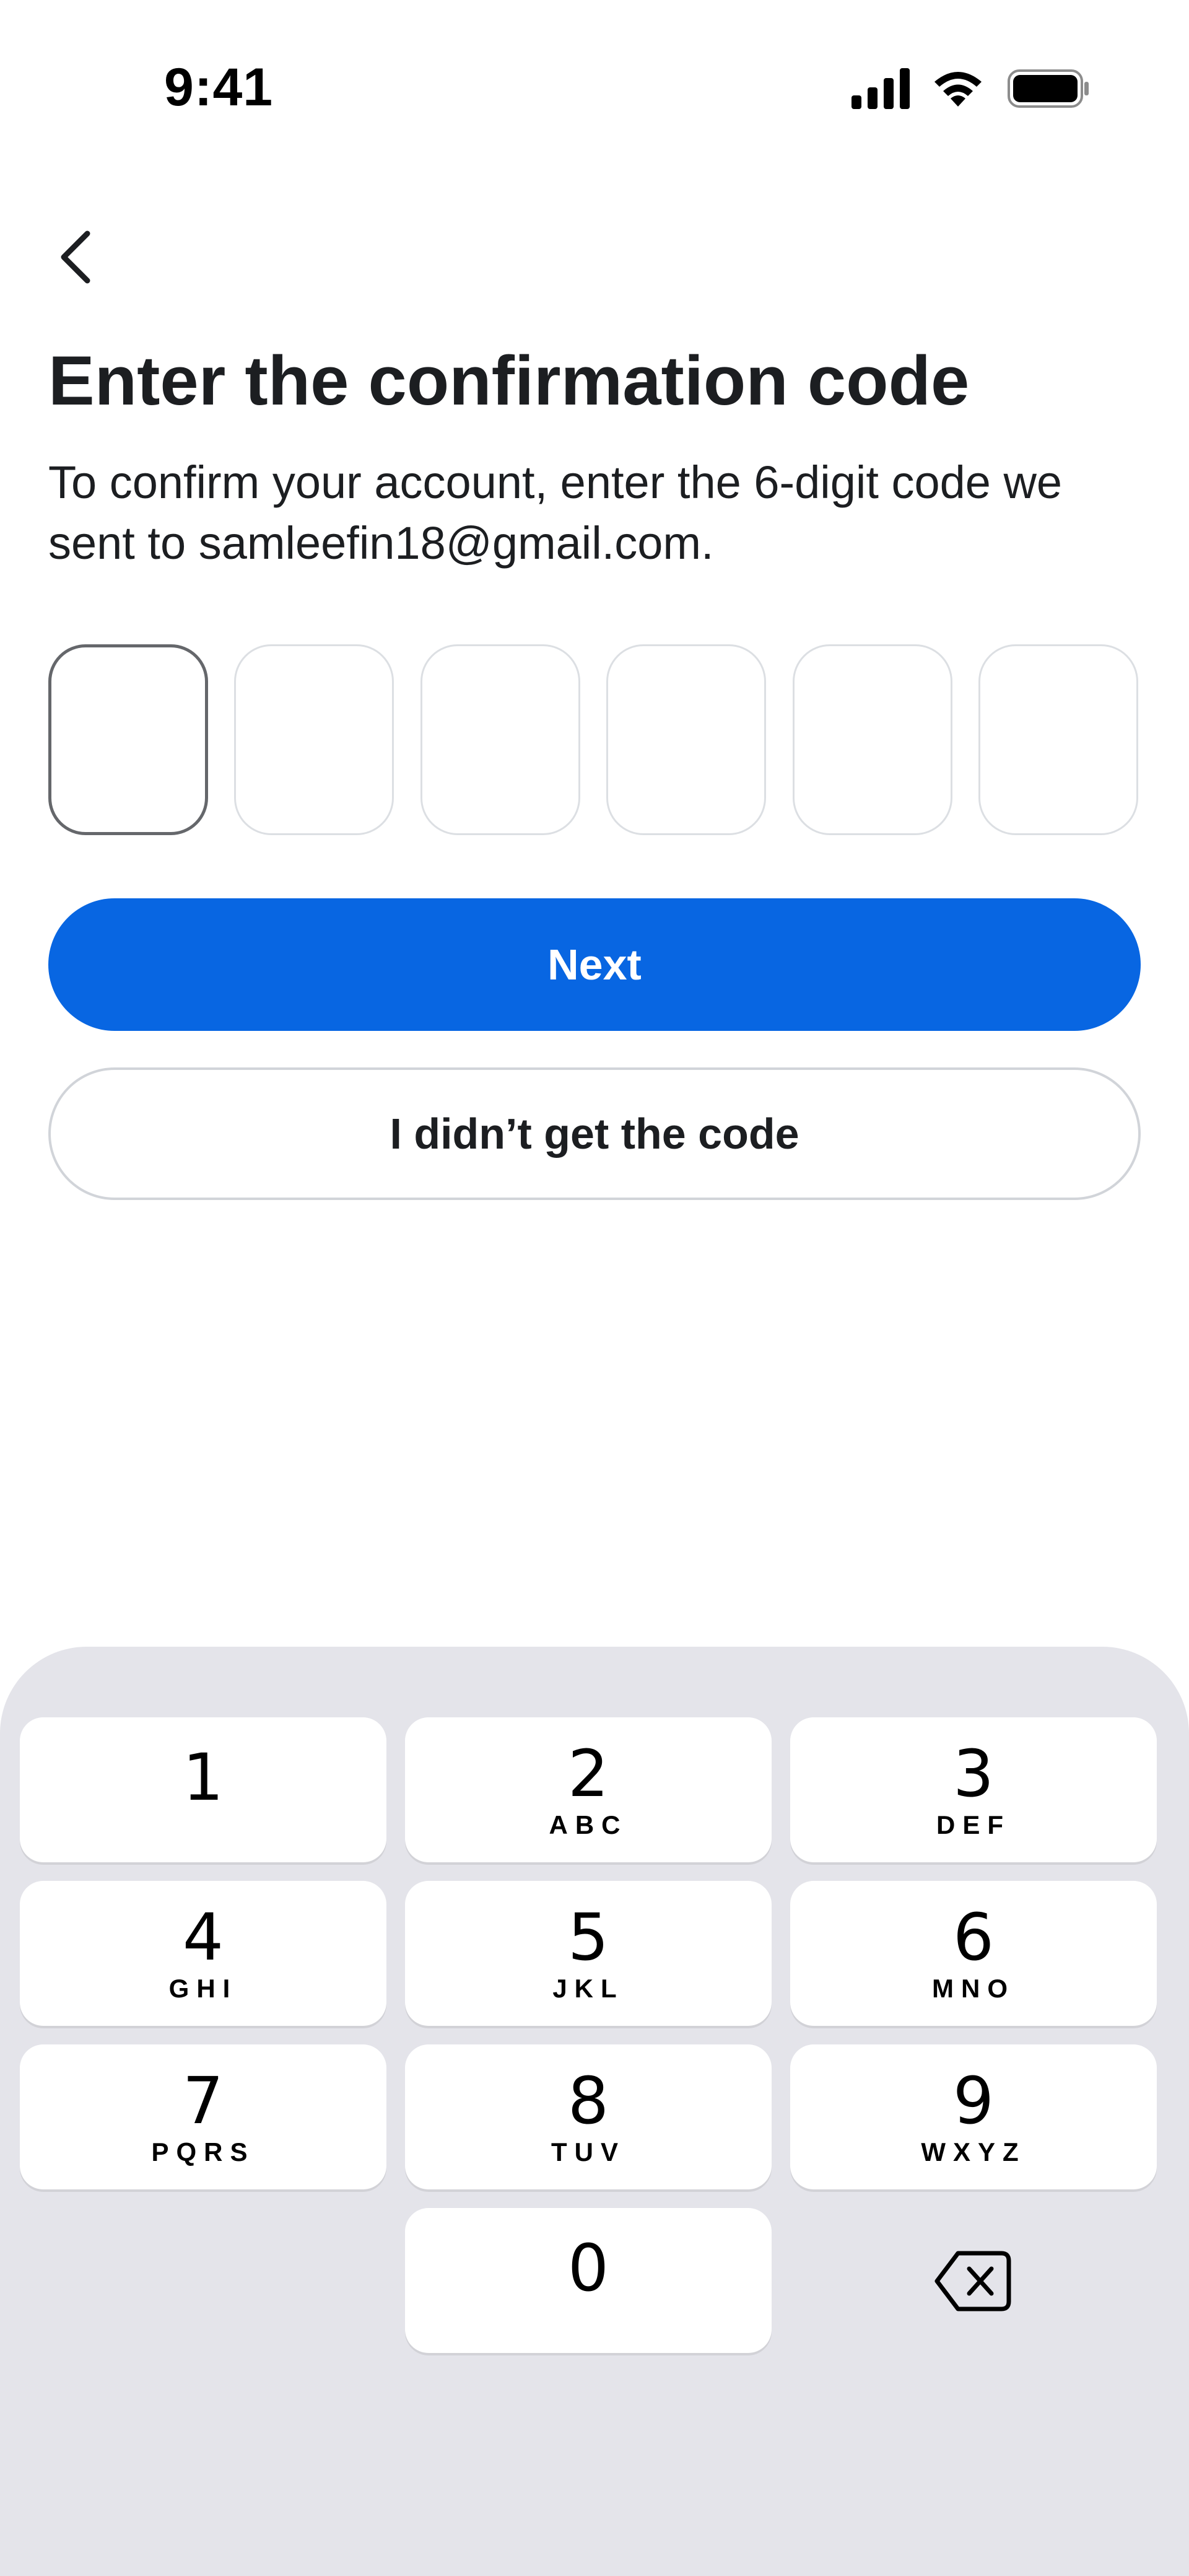 Image resolution: width=1189 pixels, height=2576 pixels. Describe the element at coordinates (203, 2101) in the screenshot. I see `key-7-digit: 7` at that location.